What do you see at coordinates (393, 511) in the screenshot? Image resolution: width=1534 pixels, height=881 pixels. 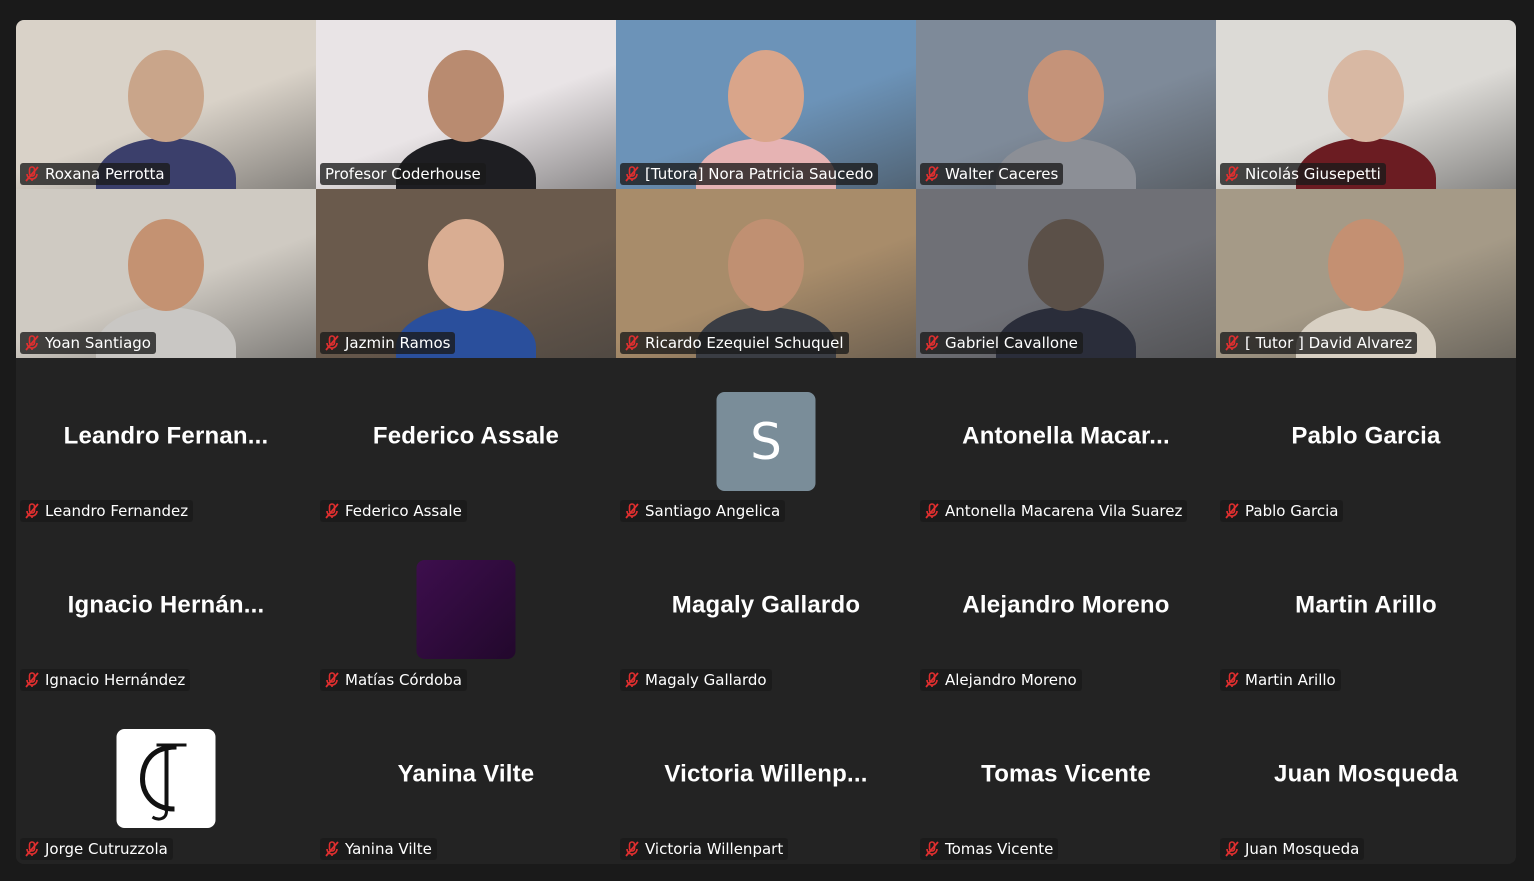 I see `participant-name-label: Federico Assale` at bounding box center [393, 511].